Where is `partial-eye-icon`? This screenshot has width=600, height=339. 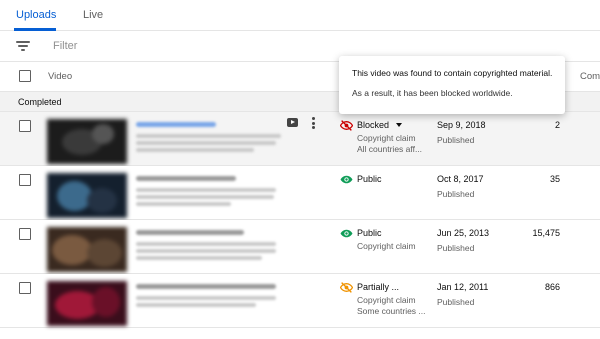
partial-eye-icon is located at coordinates (346, 287).